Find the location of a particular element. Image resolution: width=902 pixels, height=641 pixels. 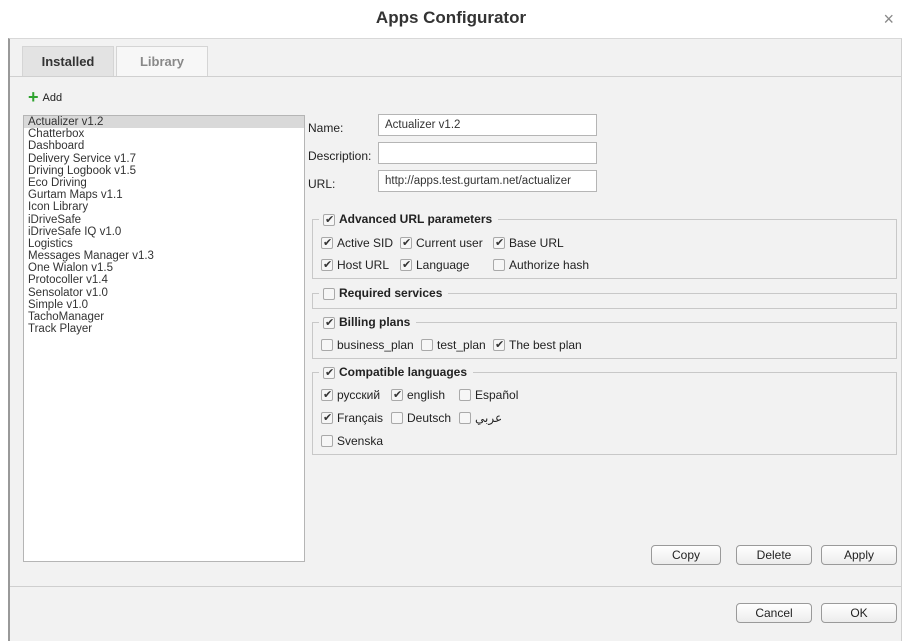

option-label: Current user is located at coordinates (449, 243).